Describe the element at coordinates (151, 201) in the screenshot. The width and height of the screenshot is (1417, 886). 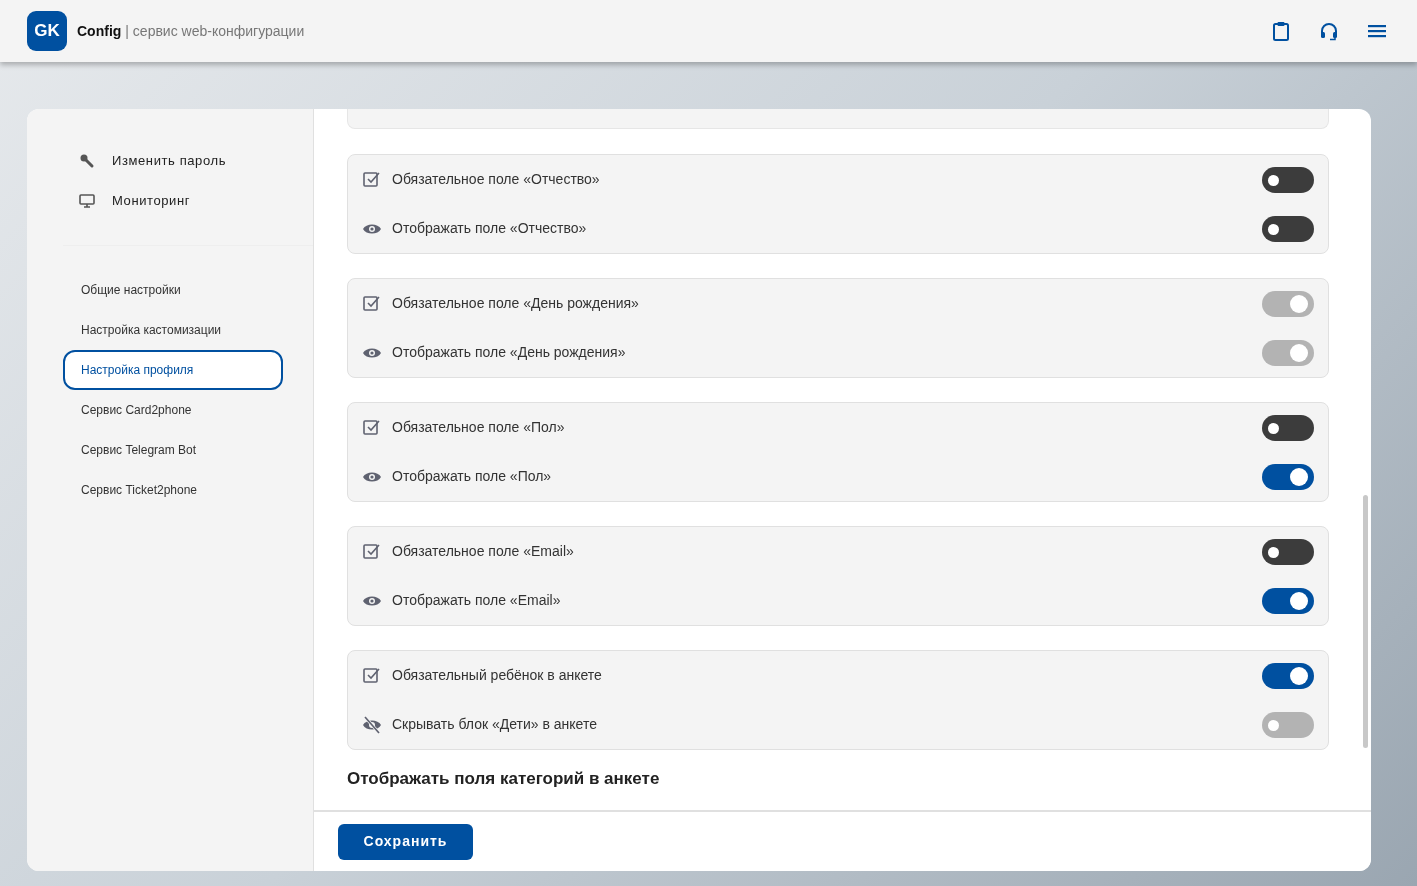
I see `sidebar-link: Мониторинг` at that location.